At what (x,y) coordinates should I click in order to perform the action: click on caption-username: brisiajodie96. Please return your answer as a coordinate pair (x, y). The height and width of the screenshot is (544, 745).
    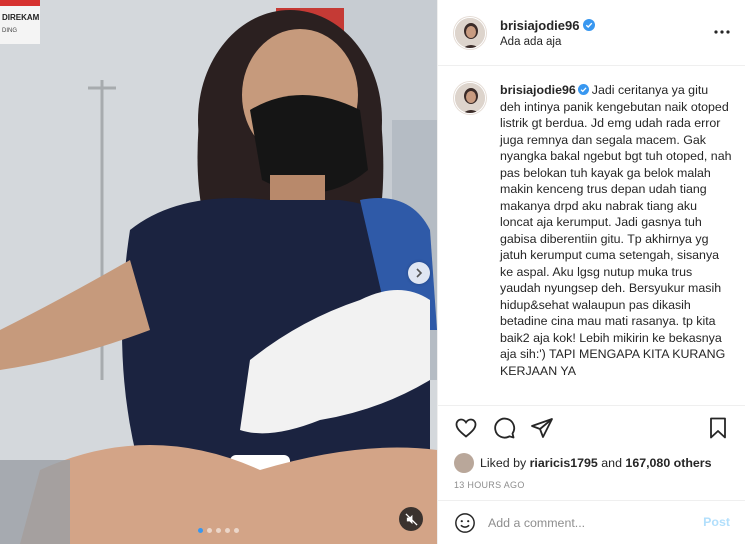
    Looking at the image, I should click on (538, 90).